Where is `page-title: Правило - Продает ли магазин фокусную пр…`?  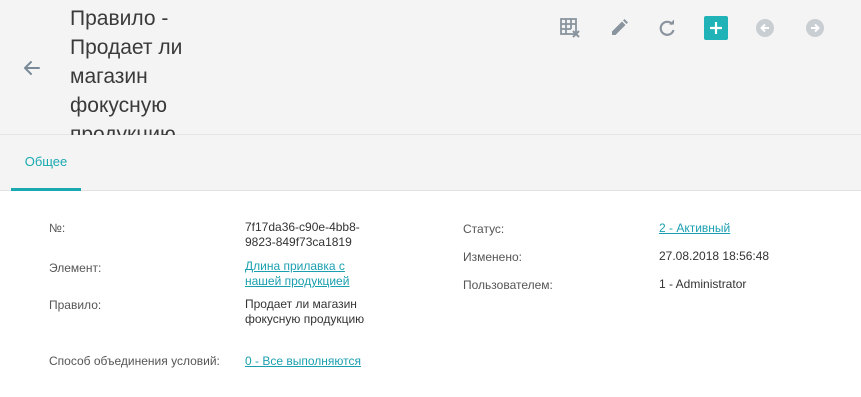 page-title: Правило - Продает ли магазин фокусную пр… is located at coordinates (126, 76).